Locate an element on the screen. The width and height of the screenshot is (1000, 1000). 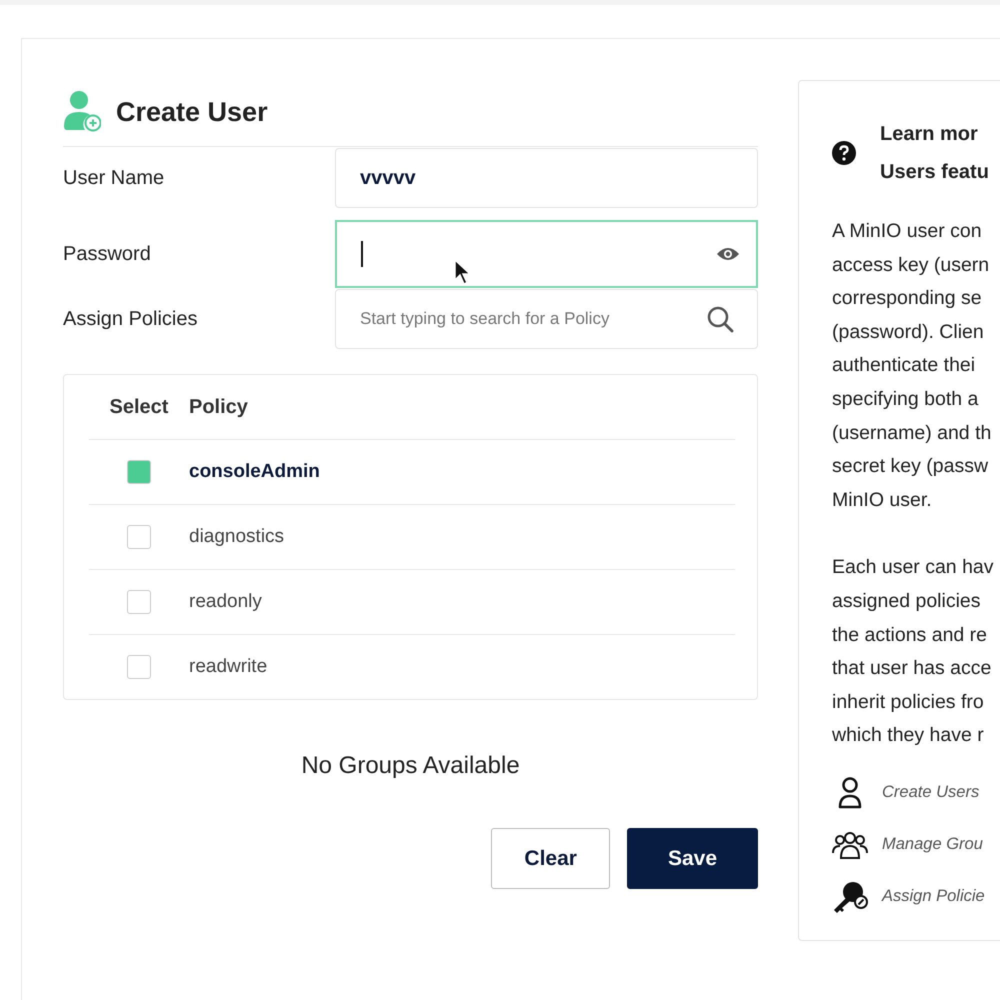
user-add-icon is located at coordinates (82, 111).